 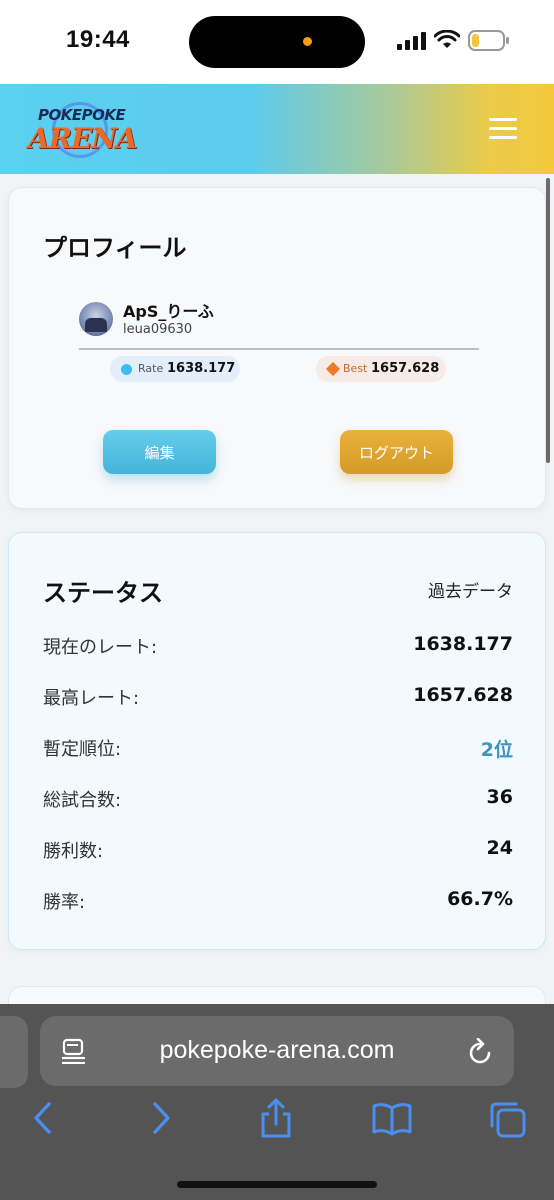 What do you see at coordinates (115, 248) in the screenshot?
I see `profile-title: プロフィール` at bounding box center [115, 248].